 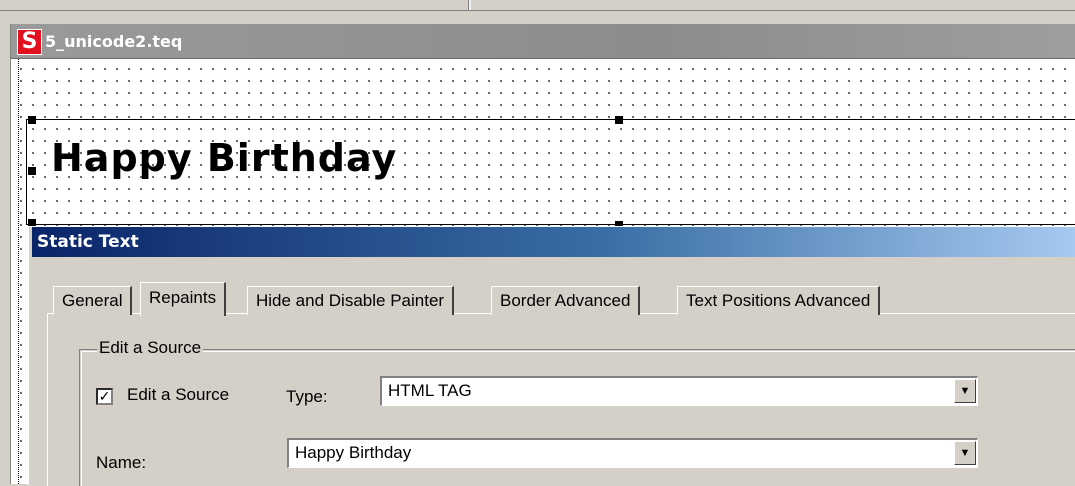 What do you see at coordinates (779, 300) in the screenshot?
I see `tab-text-positions-advanced: Text Positions Advanced` at bounding box center [779, 300].